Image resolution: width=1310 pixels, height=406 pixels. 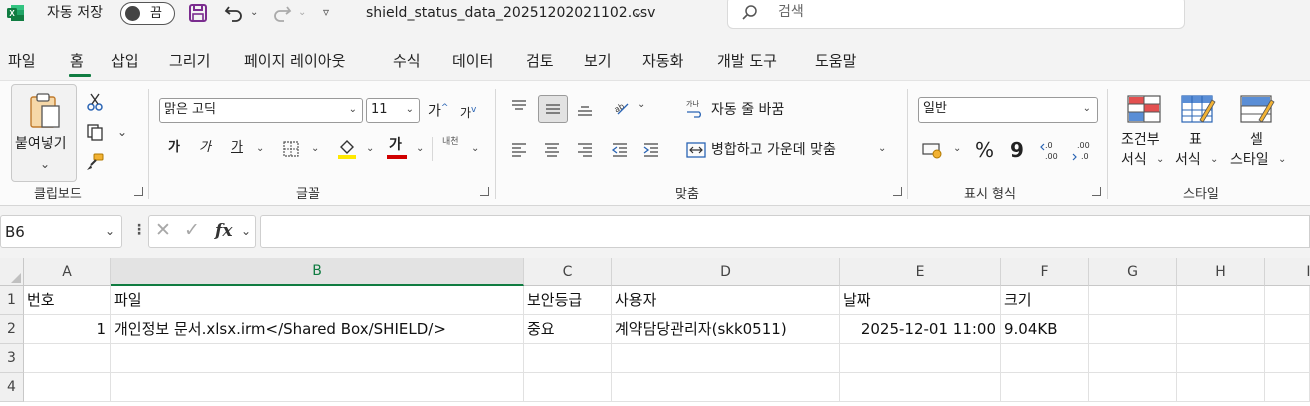 What do you see at coordinates (920, 387) in the screenshot?
I see `cell-e4` at bounding box center [920, 387].